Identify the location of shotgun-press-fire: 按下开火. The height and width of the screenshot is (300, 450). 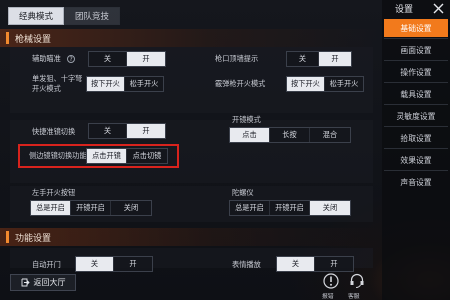
(306, 84).